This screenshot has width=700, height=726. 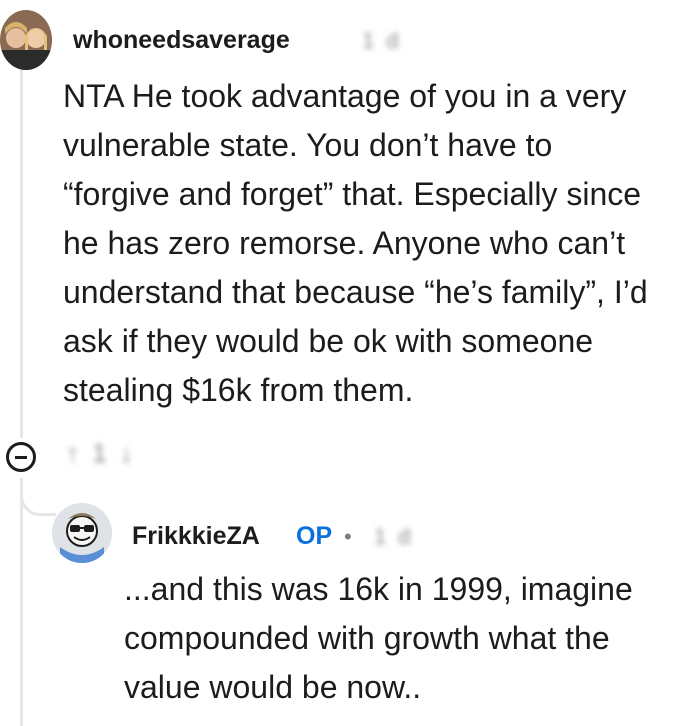 What do you see at coordinates (314, 536) in the screenshot?
I see `op-badge: OP` at bounding box center [314, 536].